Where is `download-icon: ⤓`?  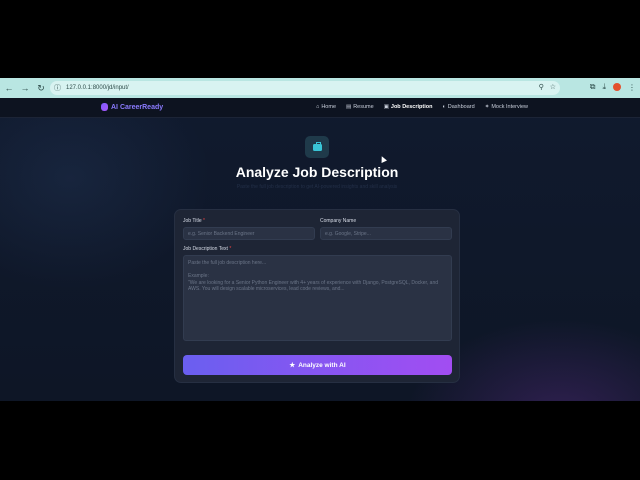
download-icon: ⤓ is located at coordinates (604, 87).